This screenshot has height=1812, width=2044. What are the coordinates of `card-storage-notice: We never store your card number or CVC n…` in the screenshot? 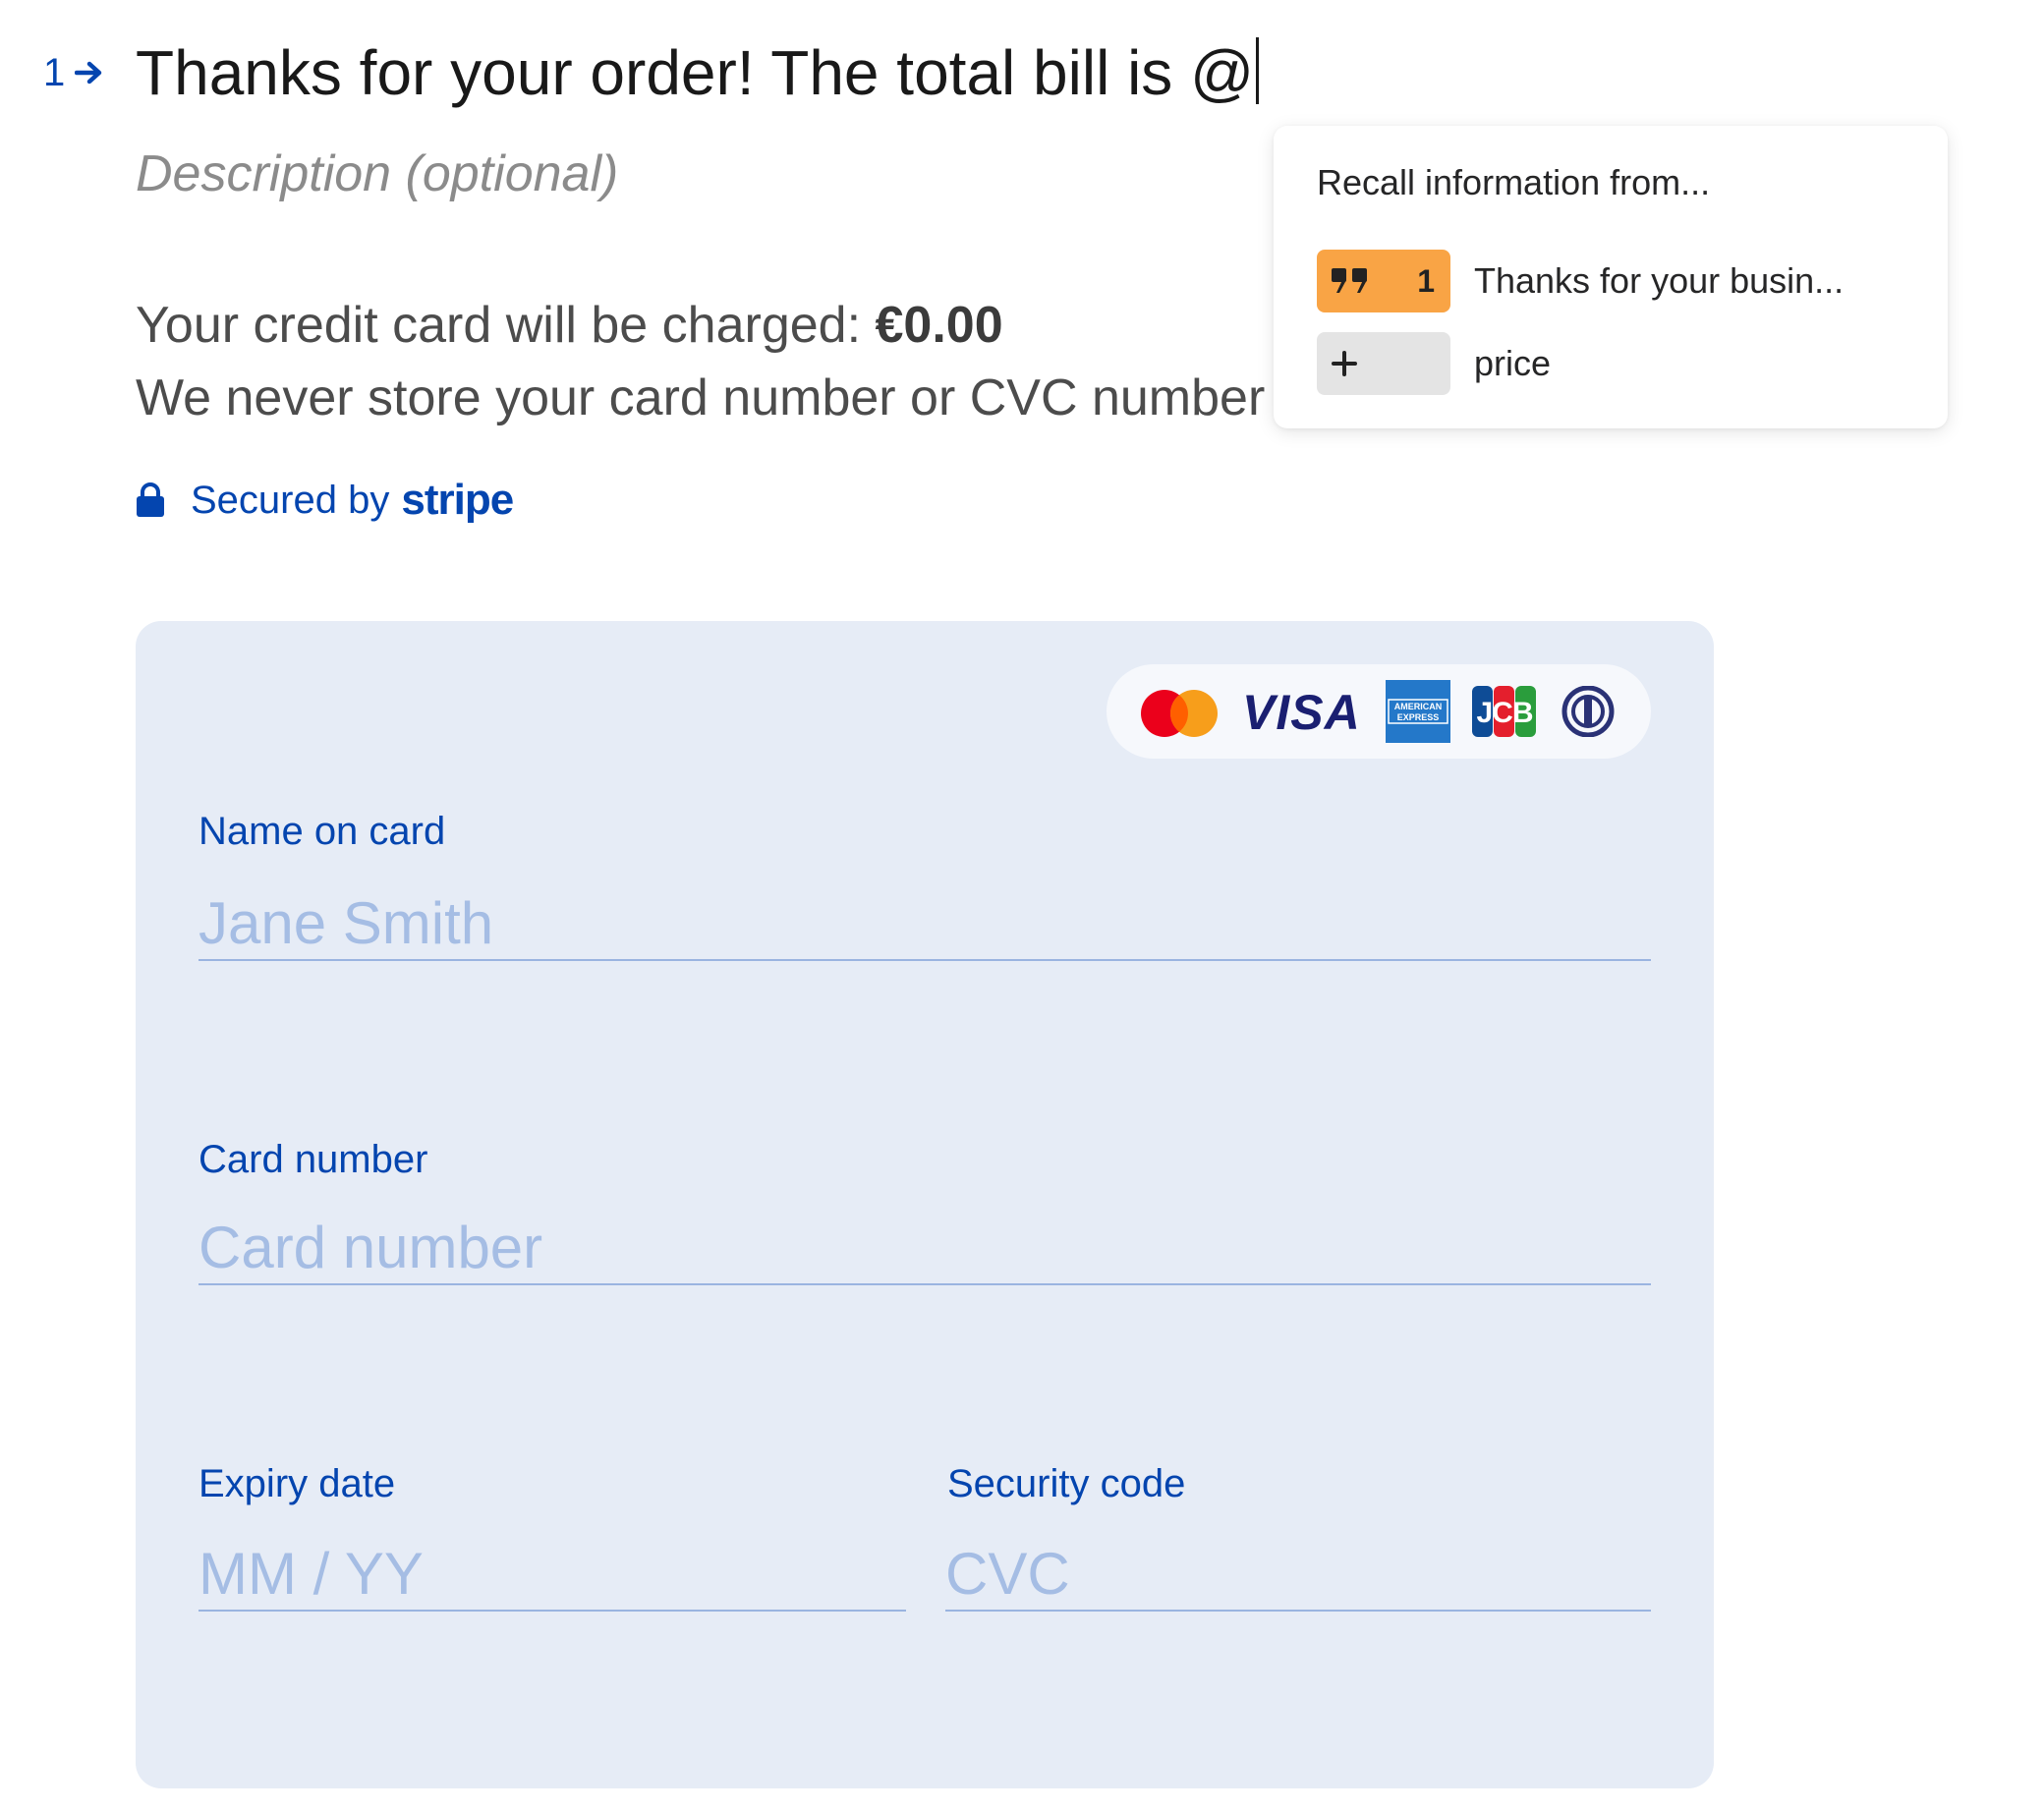 It's located at (701, 397).